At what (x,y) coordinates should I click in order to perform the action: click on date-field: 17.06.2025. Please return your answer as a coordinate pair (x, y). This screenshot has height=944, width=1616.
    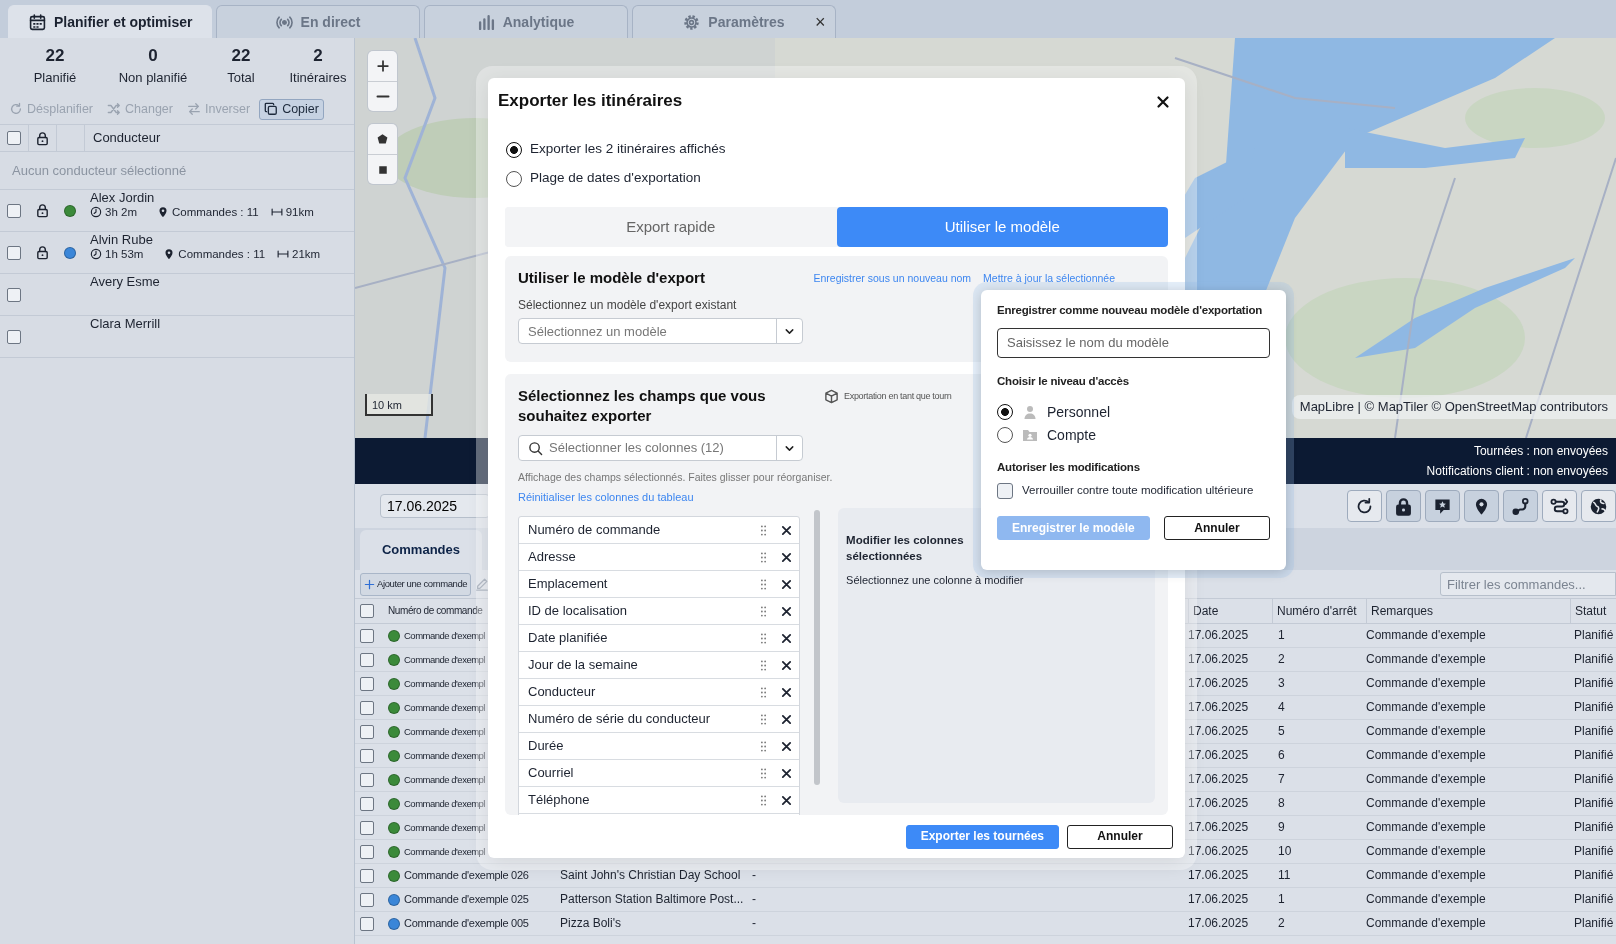
    Looking at the image, I should click on (435, 506).